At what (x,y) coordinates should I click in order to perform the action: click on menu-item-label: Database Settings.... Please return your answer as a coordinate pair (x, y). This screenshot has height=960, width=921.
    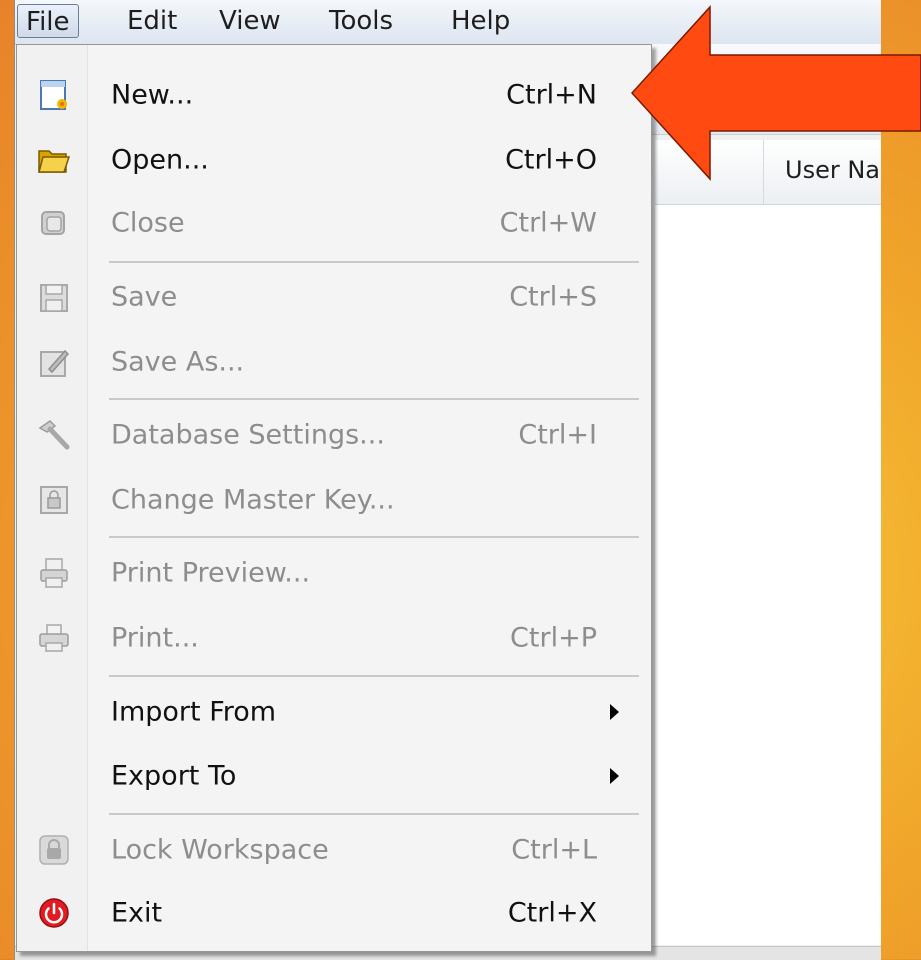
    Looking at the image, I should click on (248, 435).